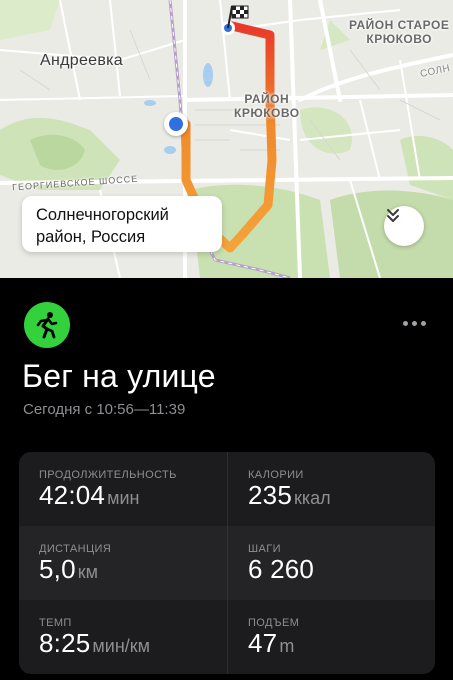  Describe the element at coordinates (176, 124) in the screenshot. I see `start-location-icon` at that location.